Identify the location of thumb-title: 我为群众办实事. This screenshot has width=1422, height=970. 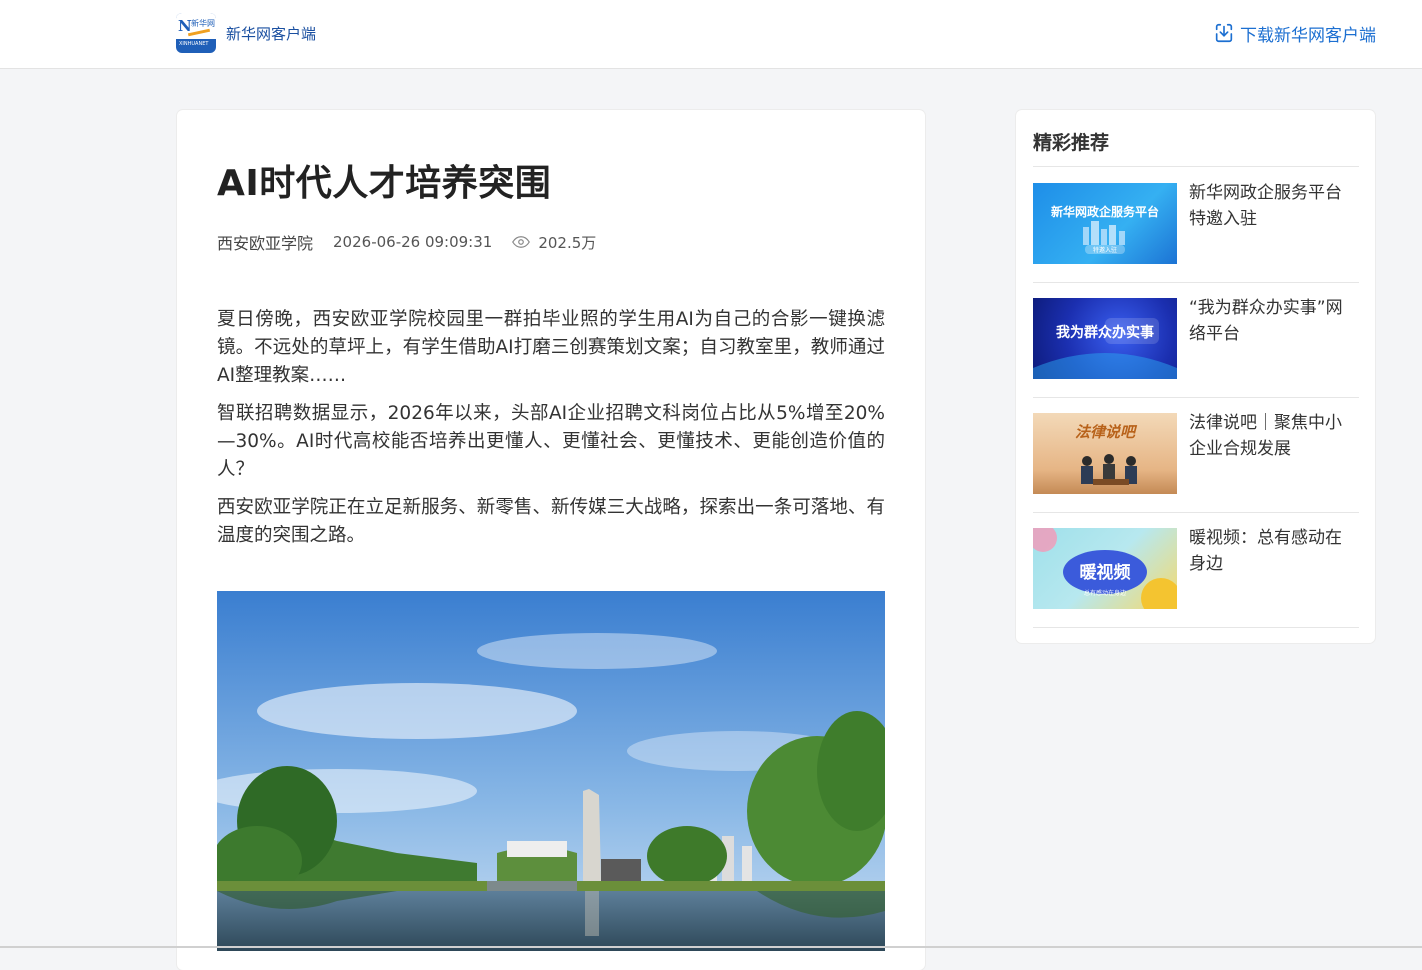
(1105, 333).